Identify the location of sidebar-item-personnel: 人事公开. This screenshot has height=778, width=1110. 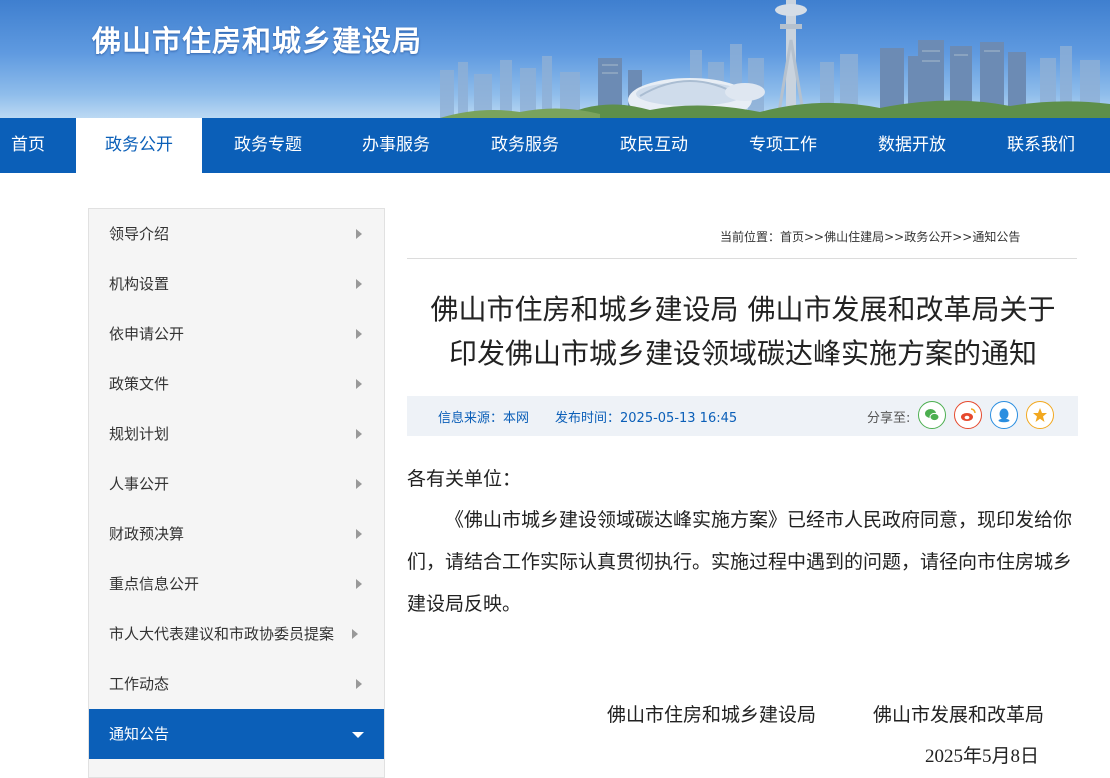
(236, 484).